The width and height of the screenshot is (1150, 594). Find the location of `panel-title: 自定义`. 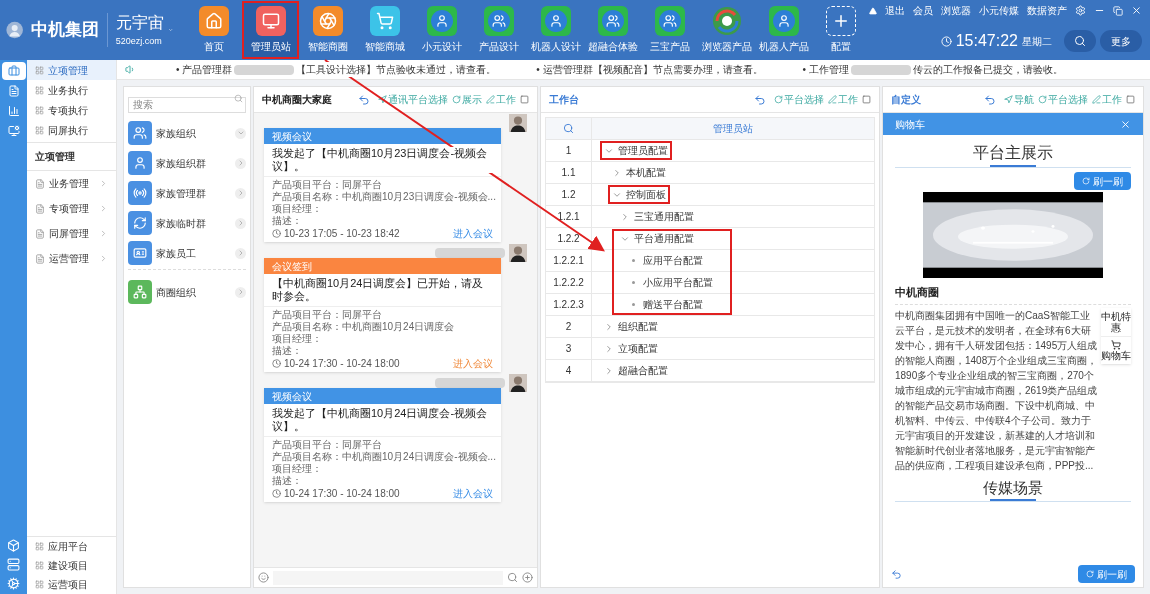

panel-title: 自定义 is located at coordinates (906, 100).